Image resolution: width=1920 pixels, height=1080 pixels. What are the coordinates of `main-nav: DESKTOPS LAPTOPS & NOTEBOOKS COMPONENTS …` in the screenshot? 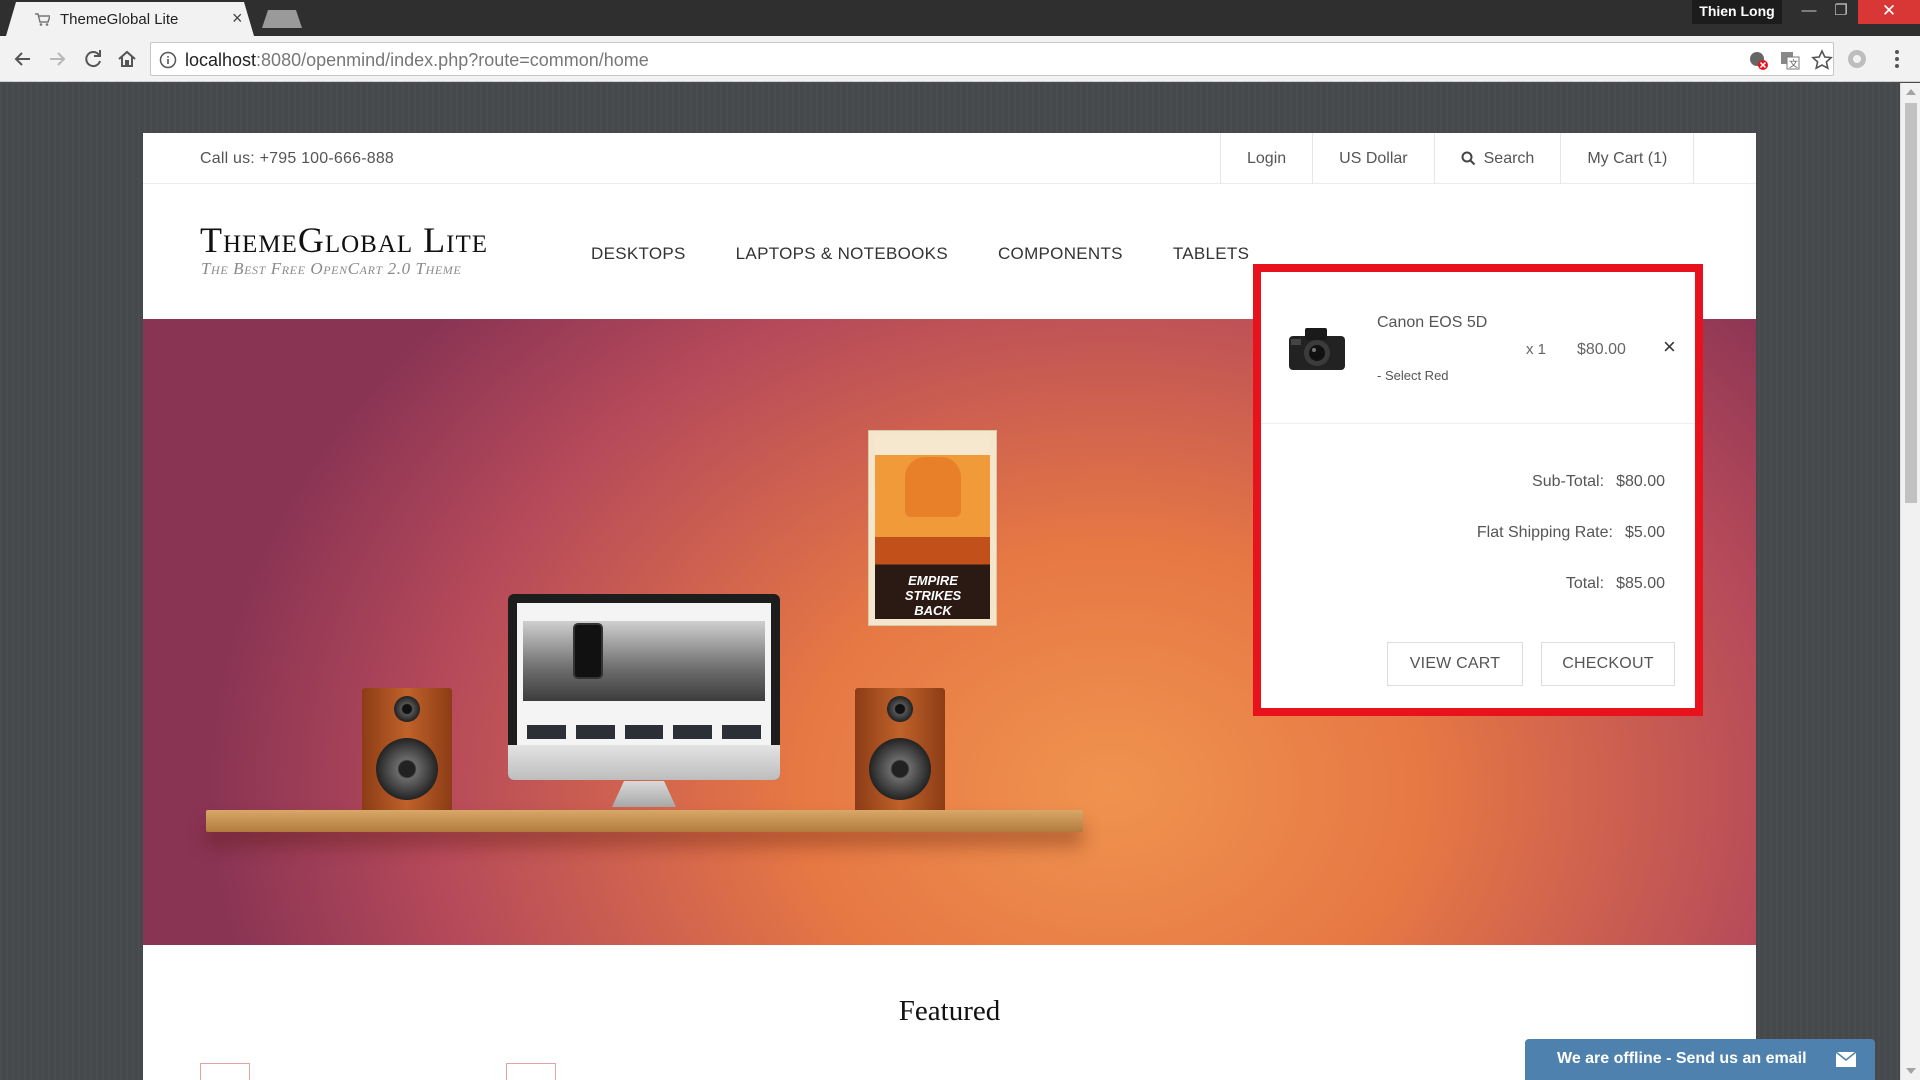 It's located at (945, 254).